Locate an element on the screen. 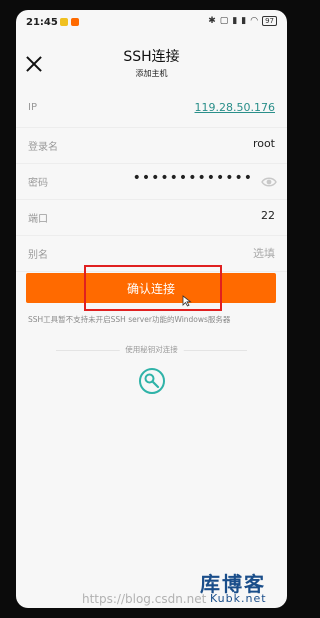 The image size is (320, 618). wifi-icon: ◠ is located at coordinates (254, 21).